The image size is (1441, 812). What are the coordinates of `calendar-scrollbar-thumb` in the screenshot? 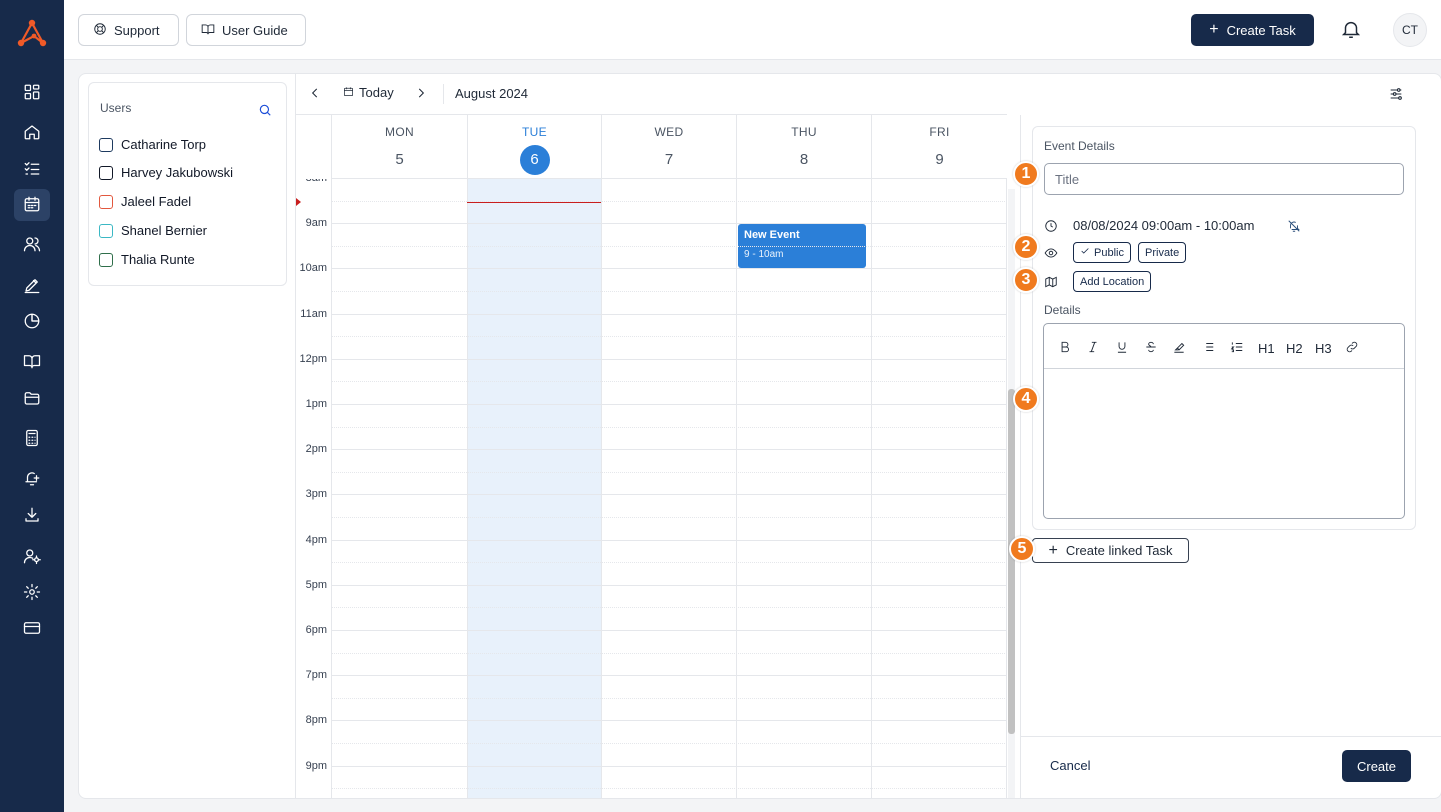 It's located at (1011, 561).